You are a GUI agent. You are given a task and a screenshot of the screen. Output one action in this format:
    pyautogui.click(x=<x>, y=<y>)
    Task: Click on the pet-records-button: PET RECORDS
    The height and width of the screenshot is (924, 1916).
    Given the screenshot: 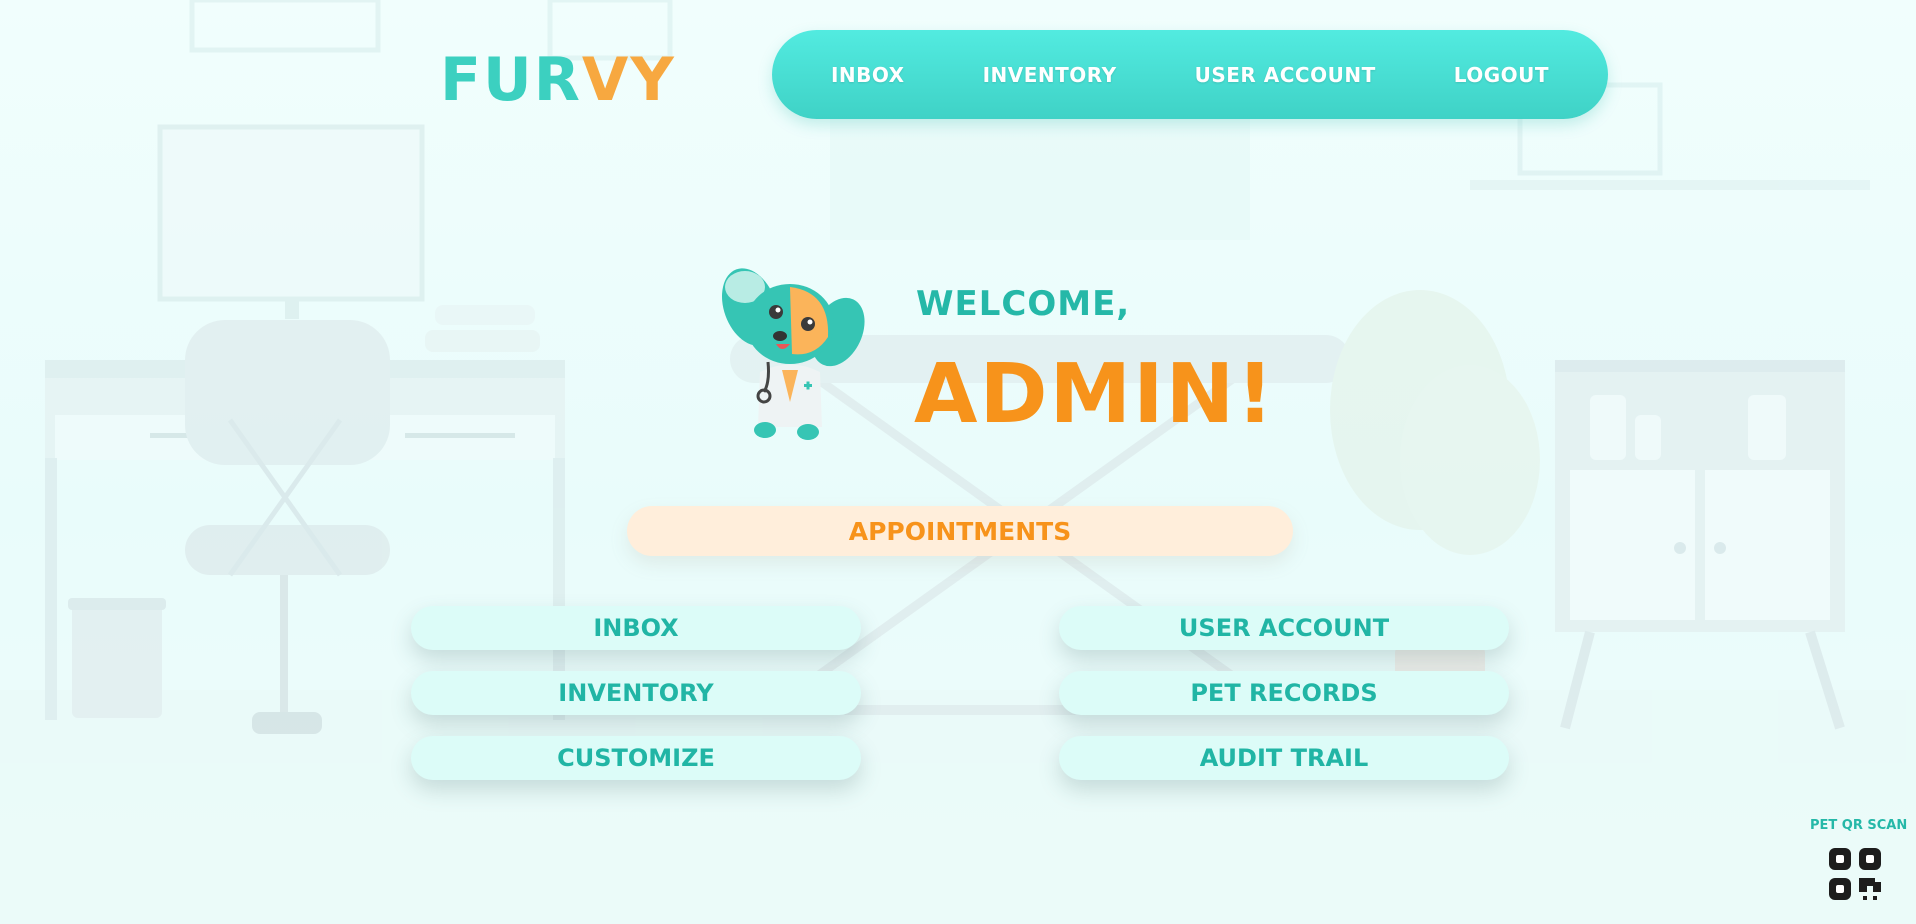 What is the action you would take?
    pyautogui.click(x=1284, y=693)
    